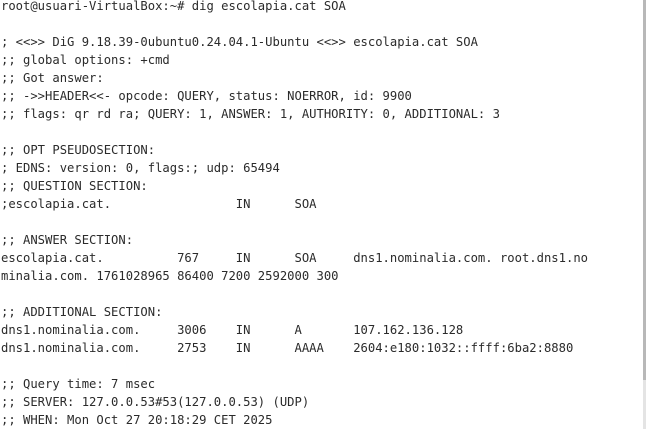  I want to click on terminal-line: ;; ANSWER SECTION:, so click(67, 240).